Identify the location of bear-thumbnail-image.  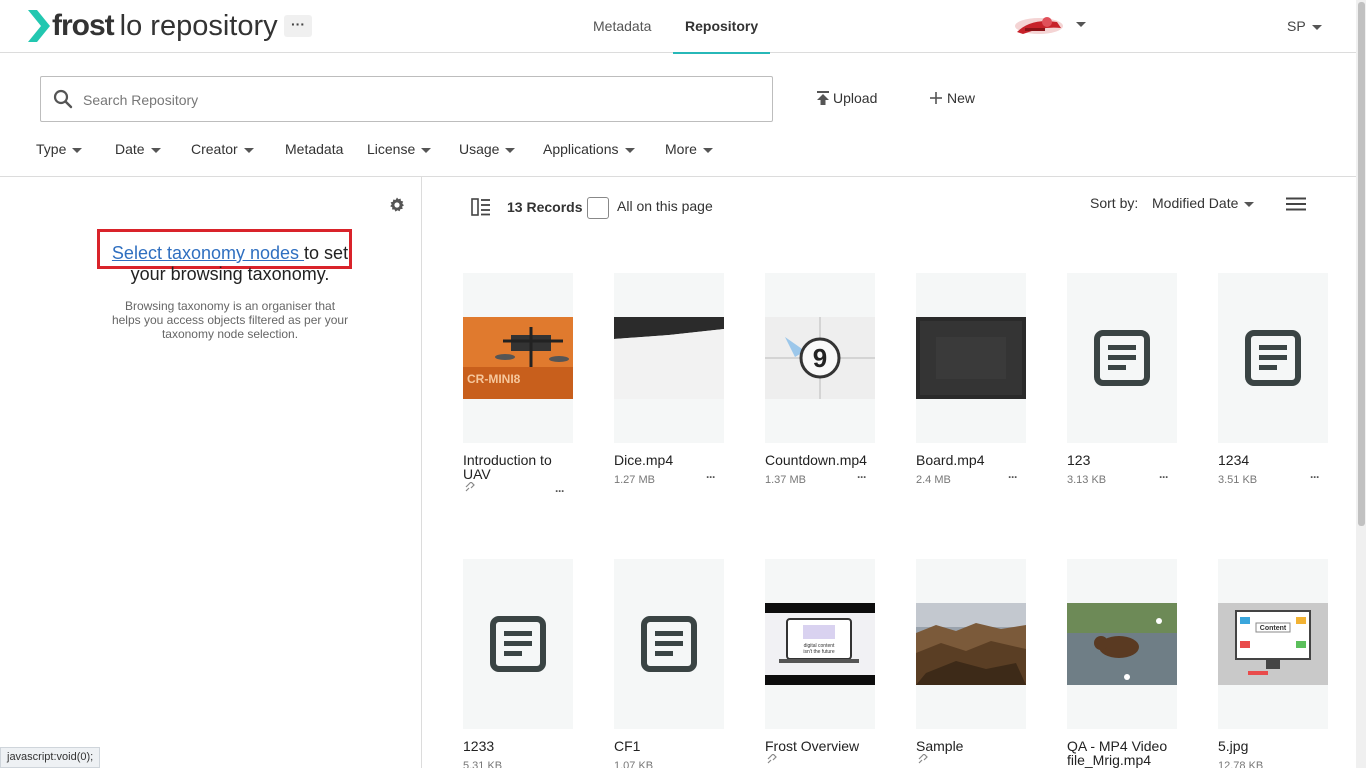
(1122, 644).